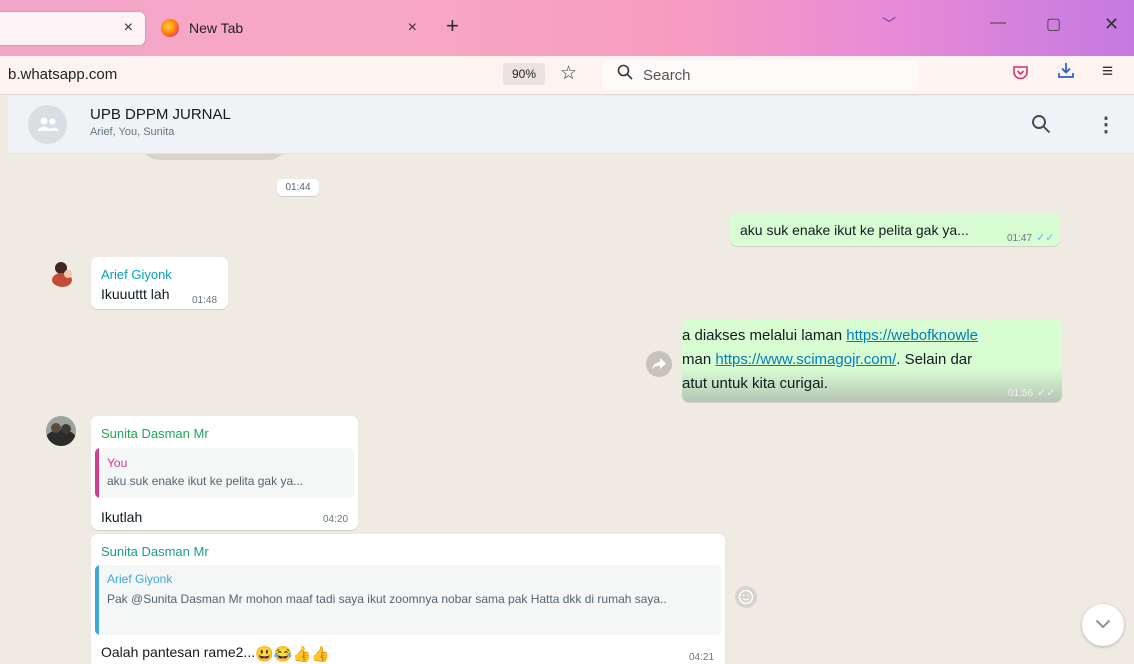 Image resolution: width=1134 pixels, height=664 pixels. I want to click on message-time: 04:20, so click(336, 519).